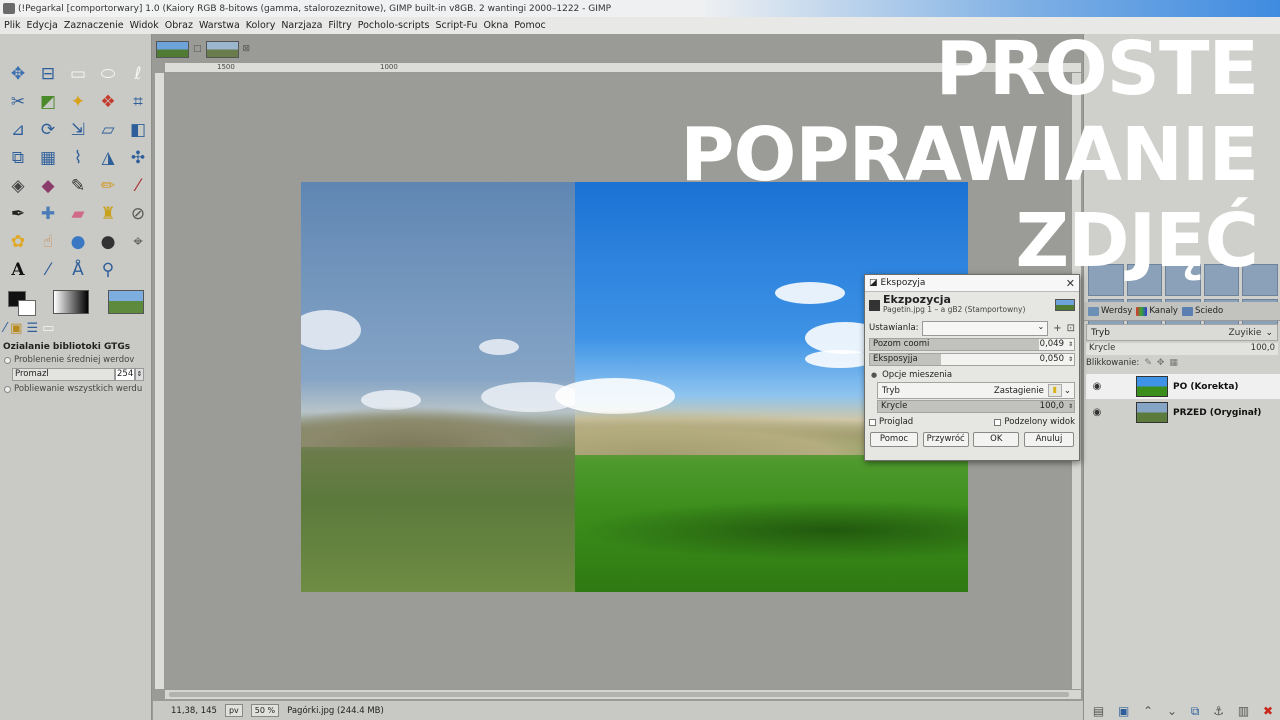  What do you see at coordinates (394, 25) in the screenshot?
I see `menu-pocholo-scripts: Pocholo-scripts` at bounding box center [394, 25].